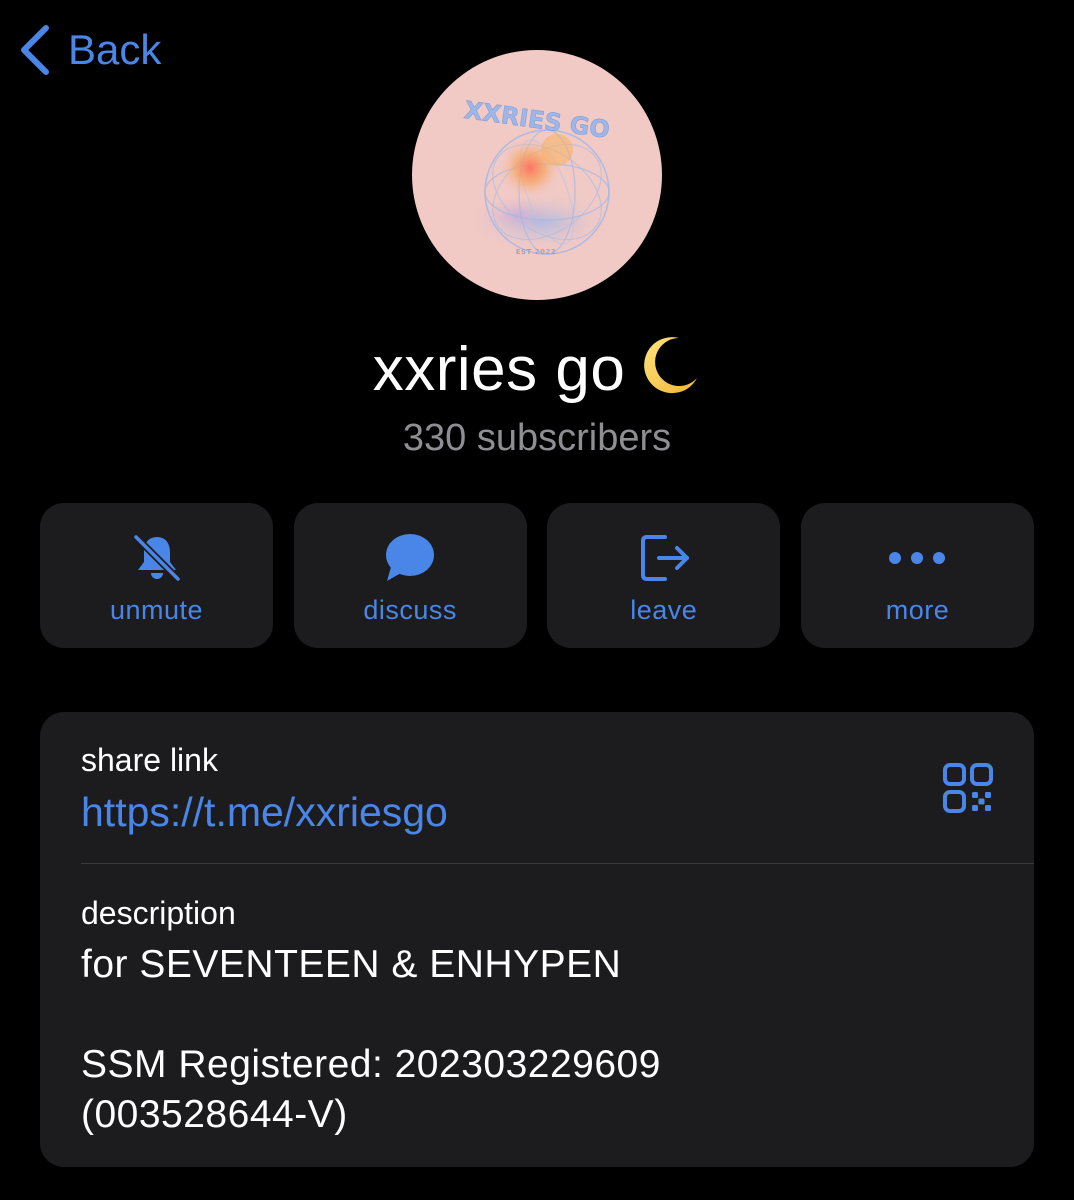 This screenshot has height=1200, width=1074. Describe the element at coordinates (115, 49) in the screenshot. I see `back-label: Back` at that location.